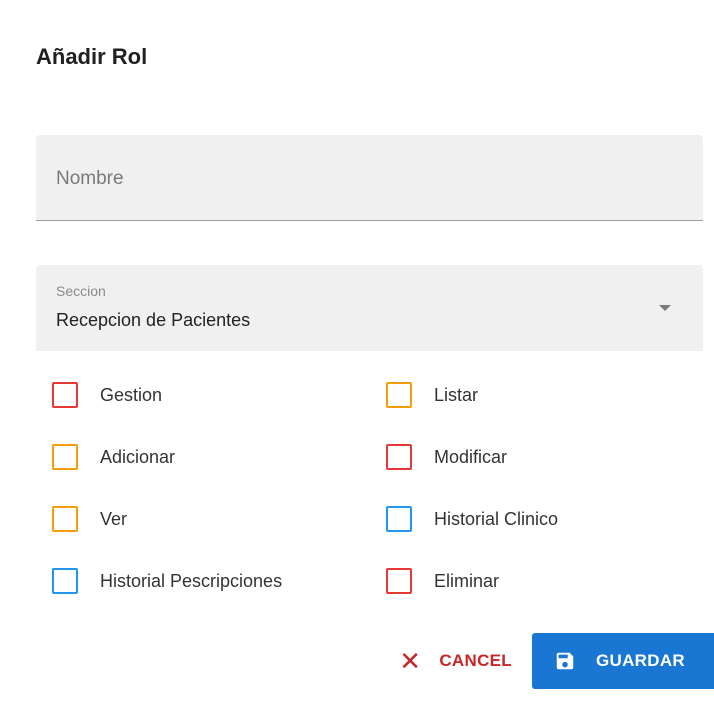 This screenshot has height=723, width=714. Describe the element at coordinates (89, 519) in the screenshot. I see `permission-ver: Ver` at that location.